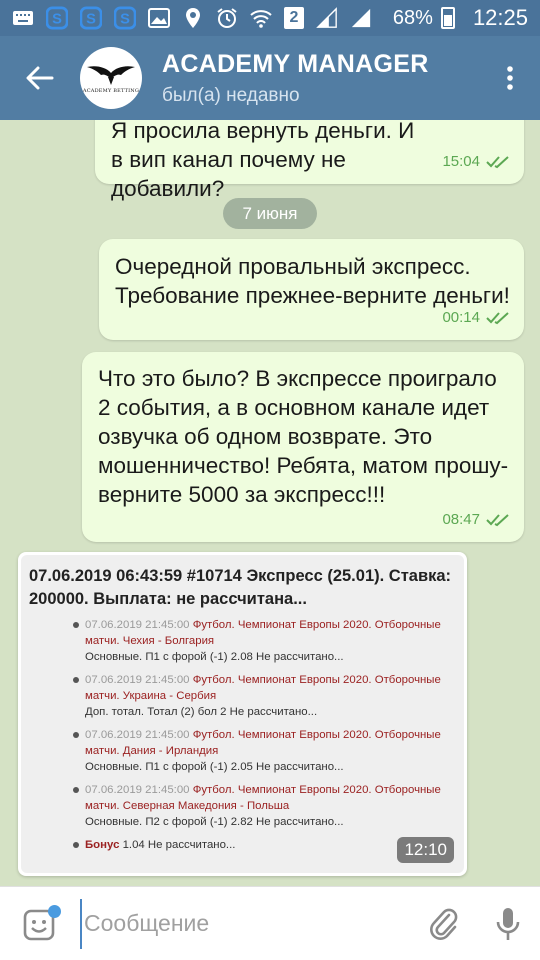 The height and width of the screenshot is (960, 540). Describe the element at coordinates (461, 519) in the screenshot. I see `message-time: 08:47` at that location.